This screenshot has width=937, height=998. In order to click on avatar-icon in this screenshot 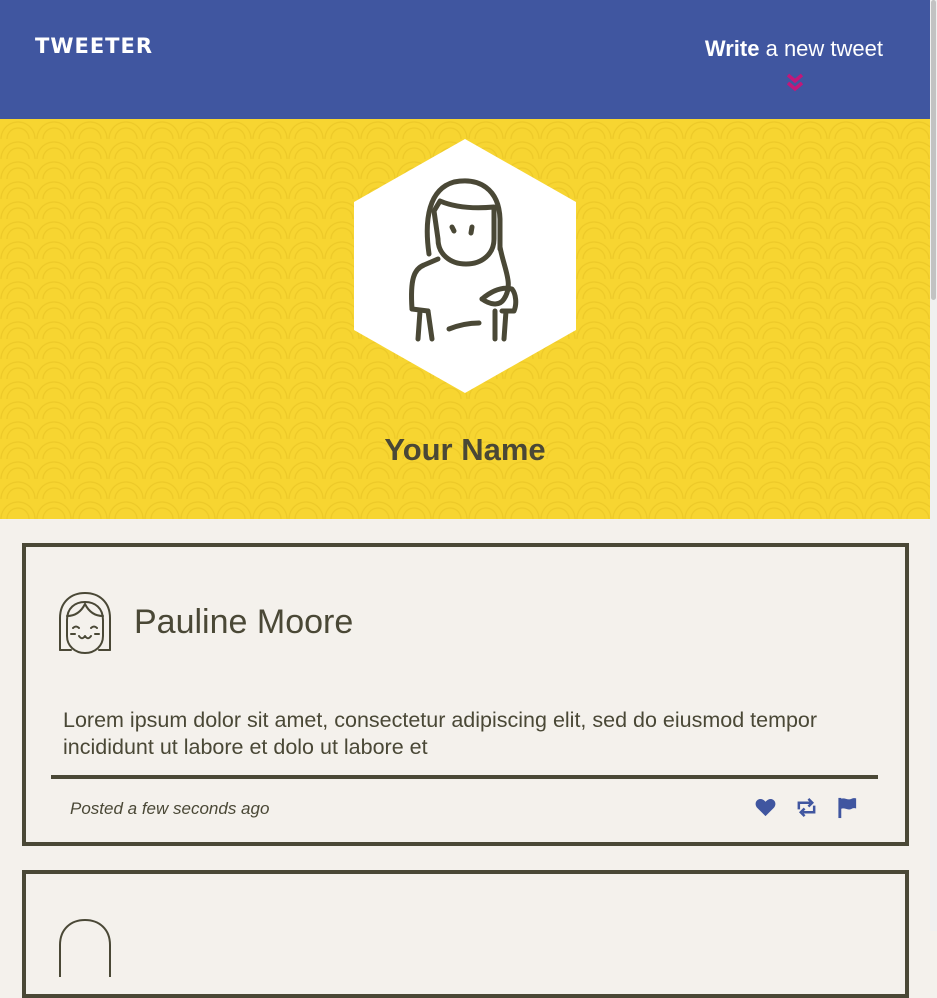, I will do `click(85, 947)`.